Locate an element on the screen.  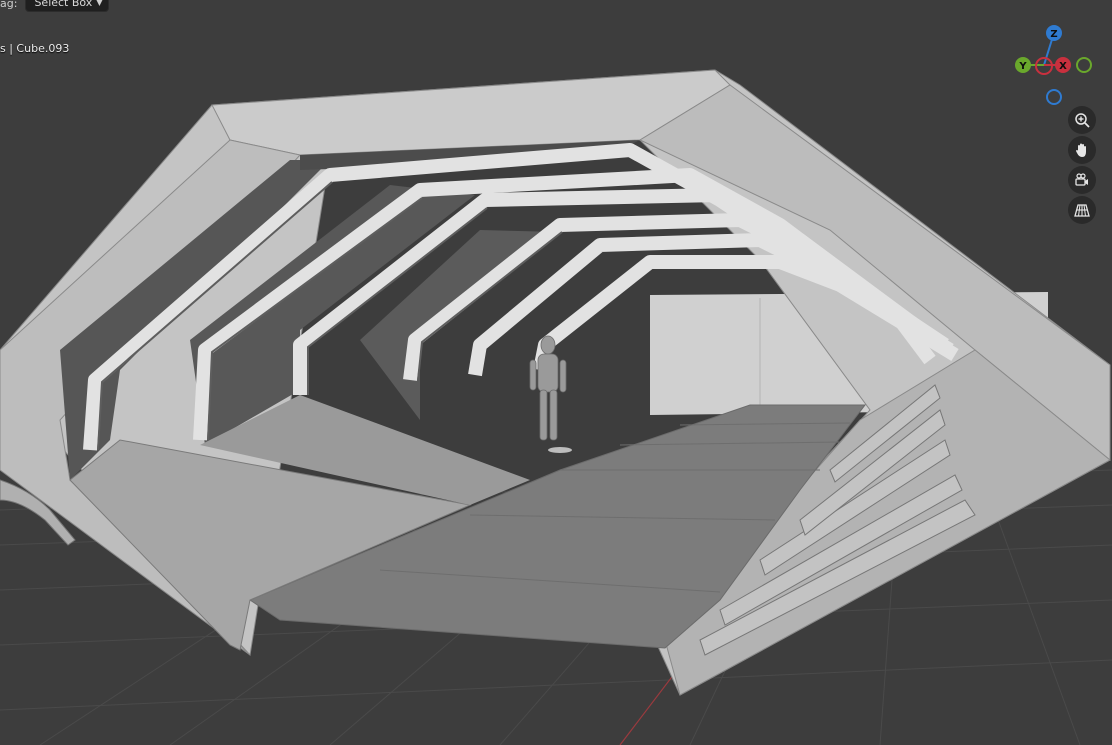
grid-icon is located at coordinates (1082, 210).